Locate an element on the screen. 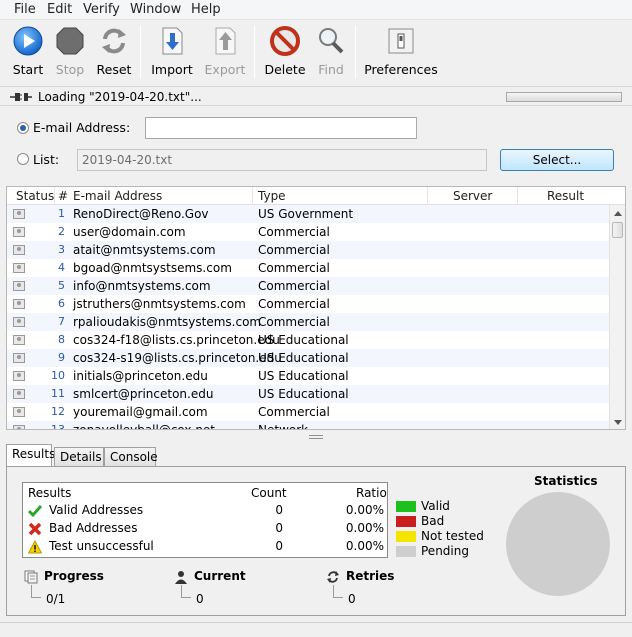  loading-progress-bar is located at coordinates (564, 97).